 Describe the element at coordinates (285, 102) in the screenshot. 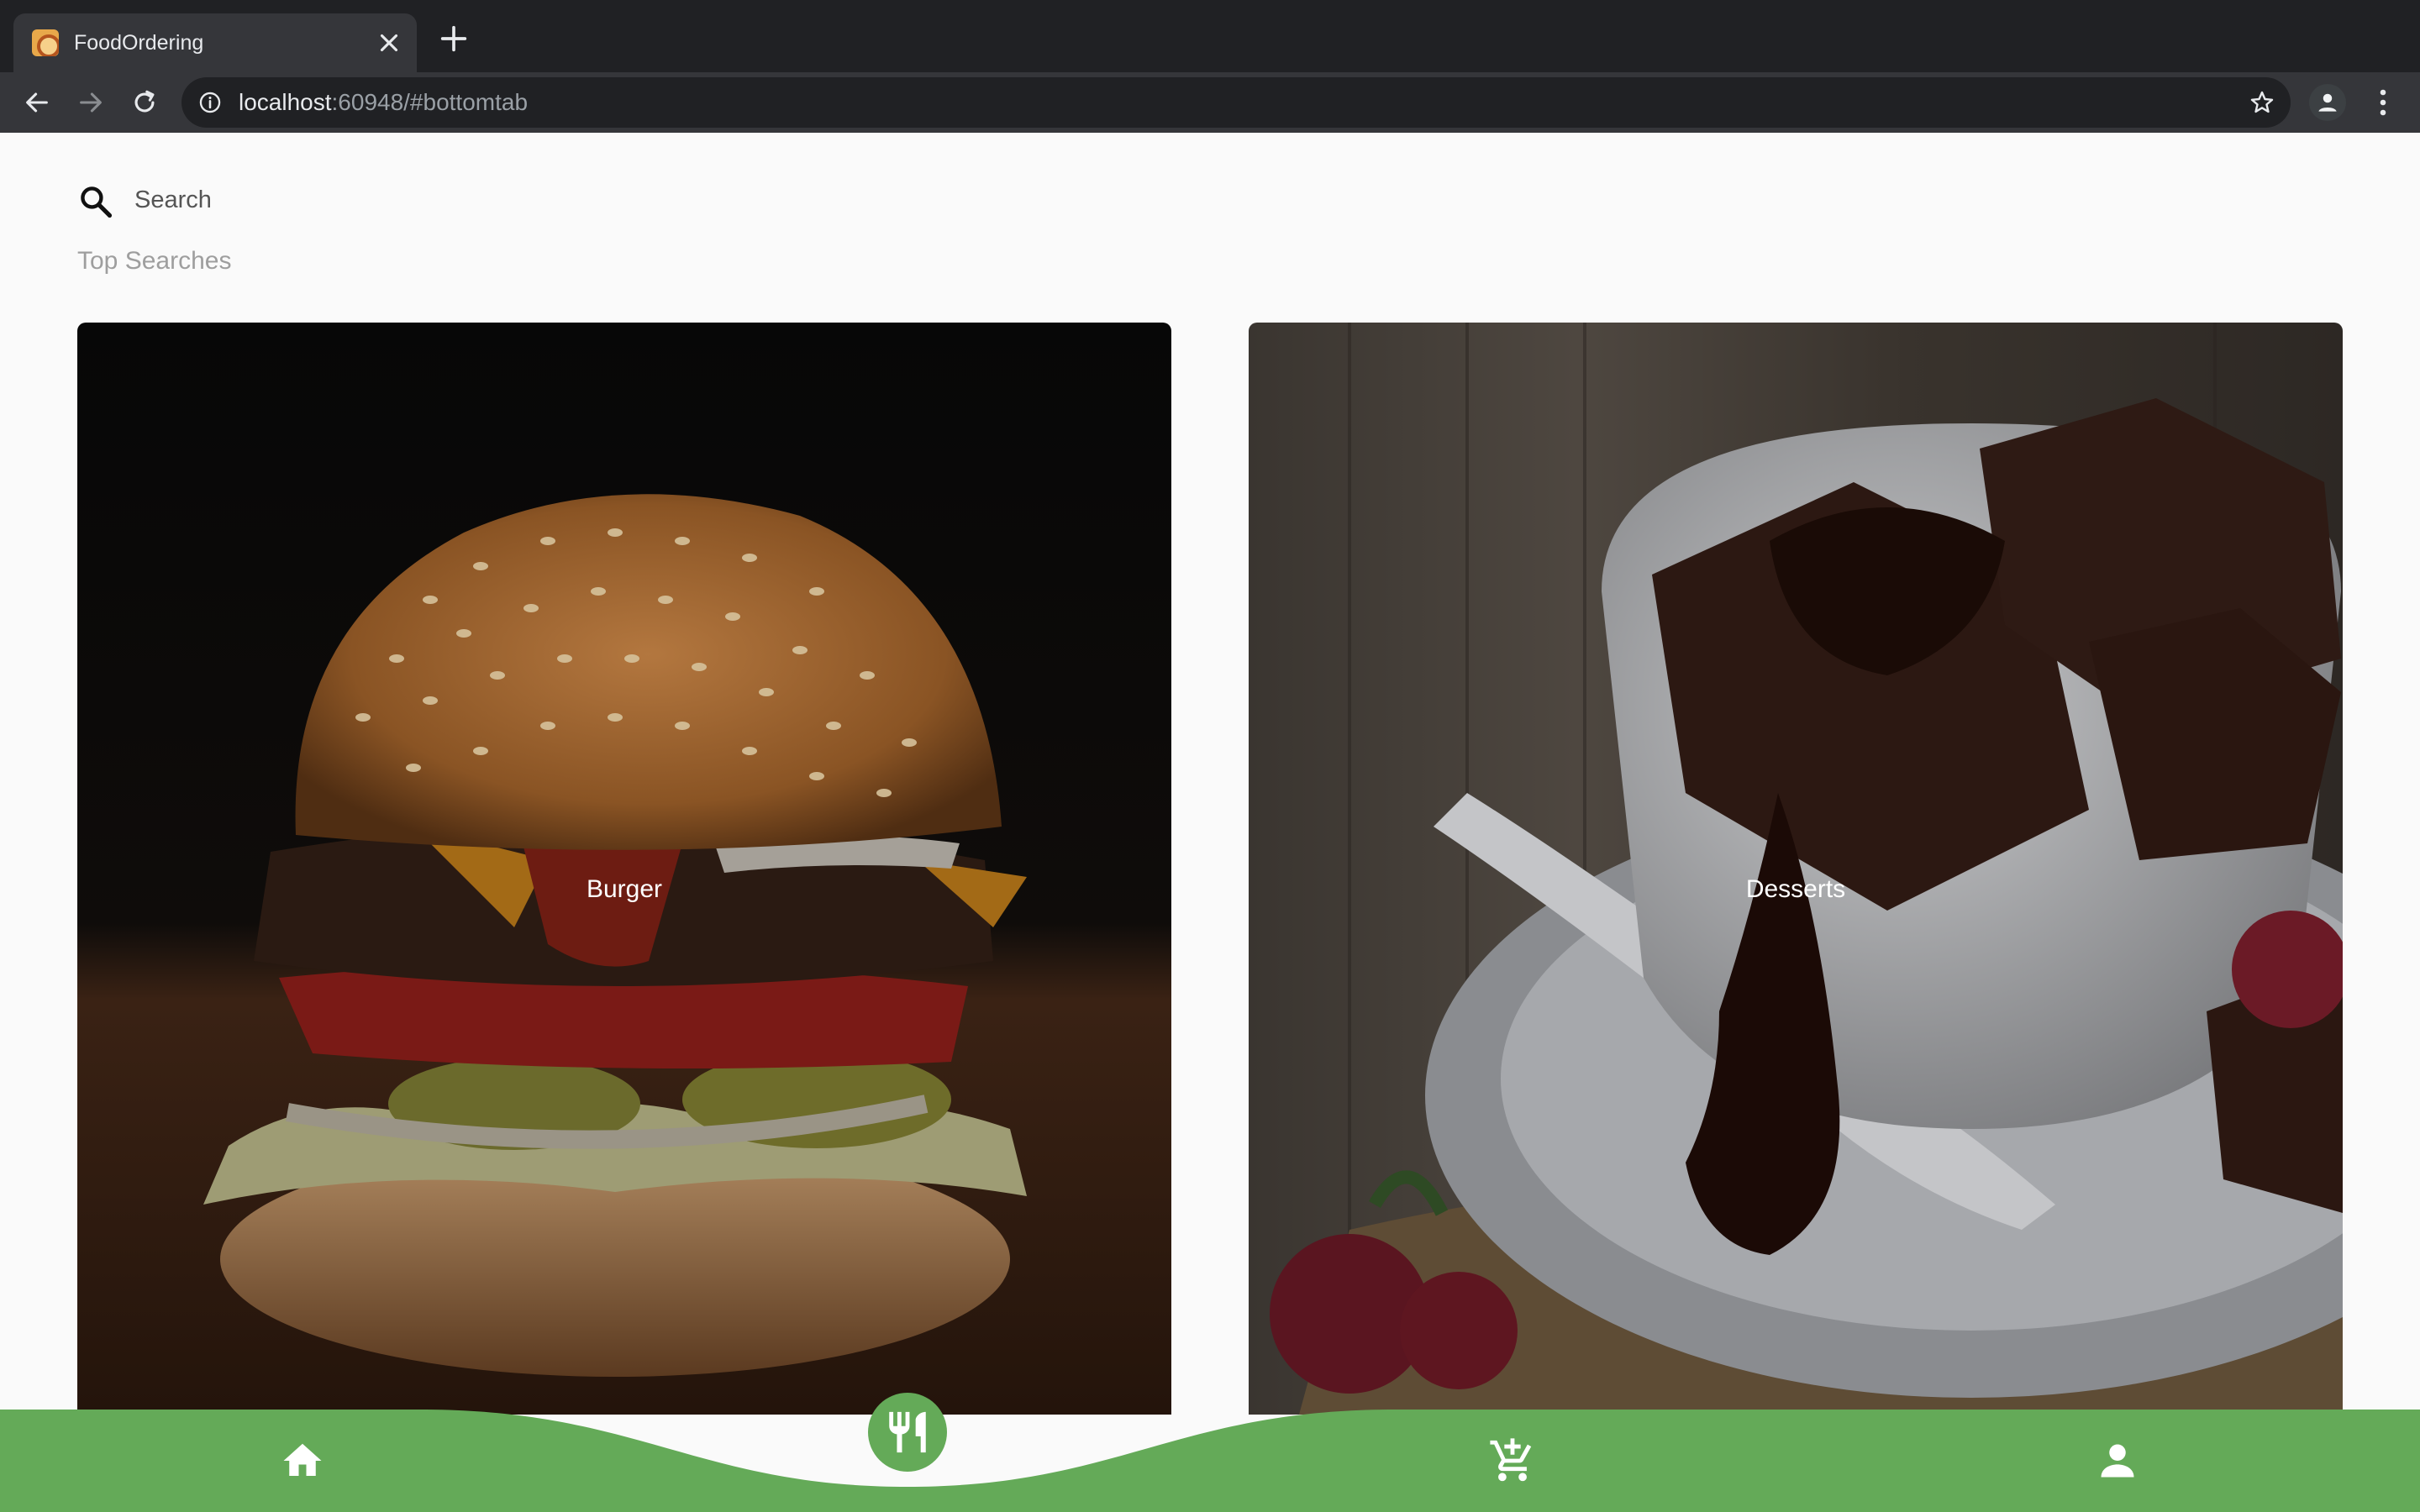

I see `url-host: localhost` at that location.